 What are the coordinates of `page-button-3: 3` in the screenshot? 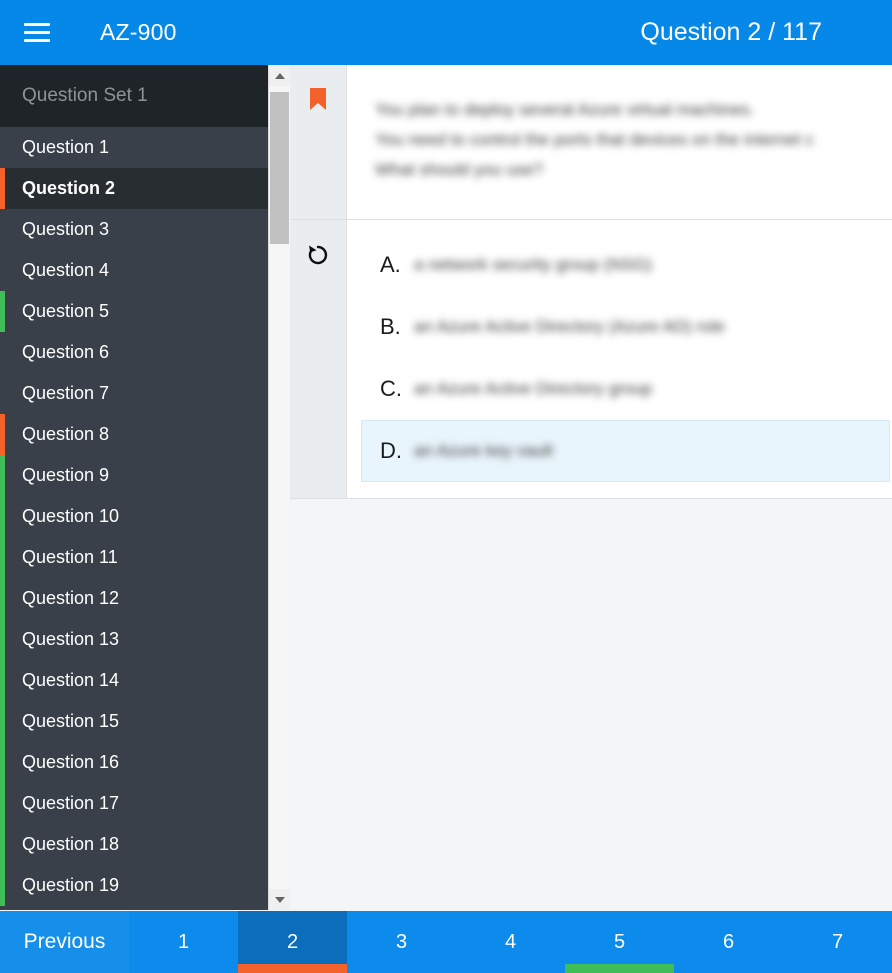 It's located at (401, 942).